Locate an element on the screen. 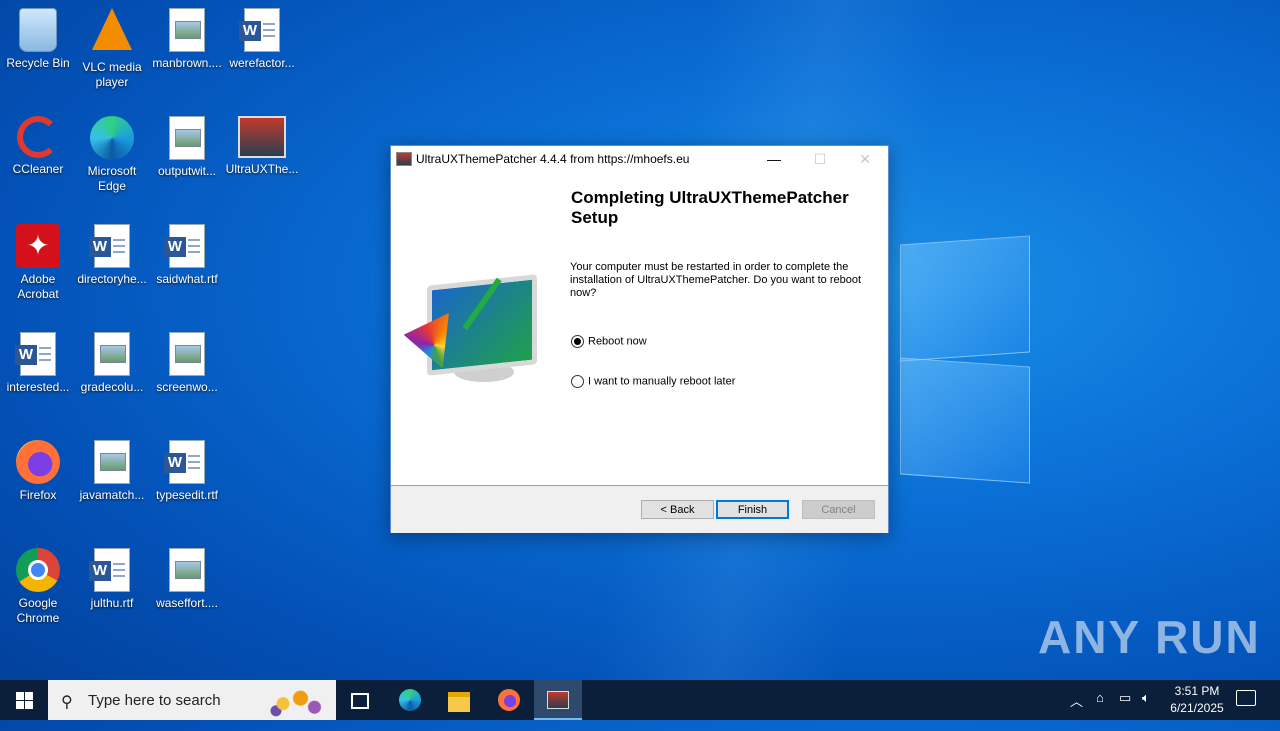 Image resolution: width=1280 pixels, height=731 pixels. taskbar-clock: 3:51 PM 6/21/2025 is located at coordinates (1197, 700).